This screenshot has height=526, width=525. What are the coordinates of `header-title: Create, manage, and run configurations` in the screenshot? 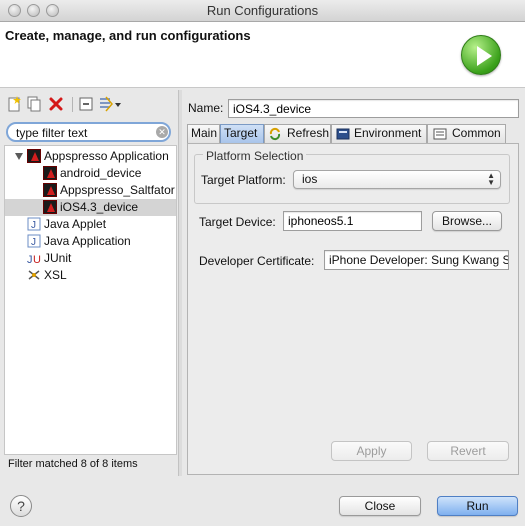 It's located at (128, 35).